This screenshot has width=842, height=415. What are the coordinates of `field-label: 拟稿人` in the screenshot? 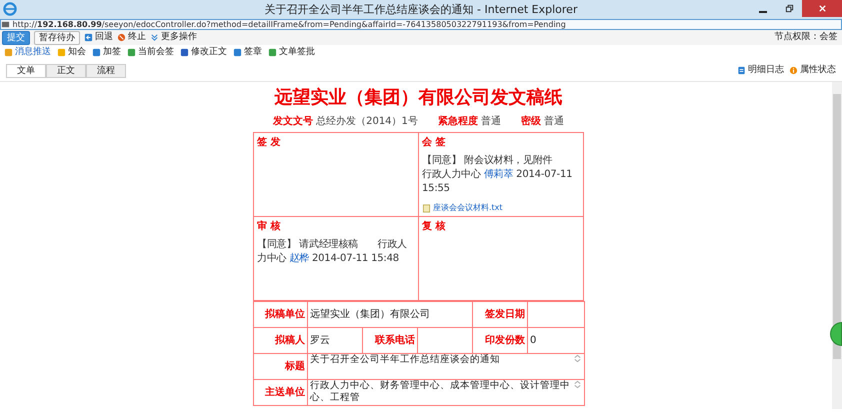 It's located at (290, 340).